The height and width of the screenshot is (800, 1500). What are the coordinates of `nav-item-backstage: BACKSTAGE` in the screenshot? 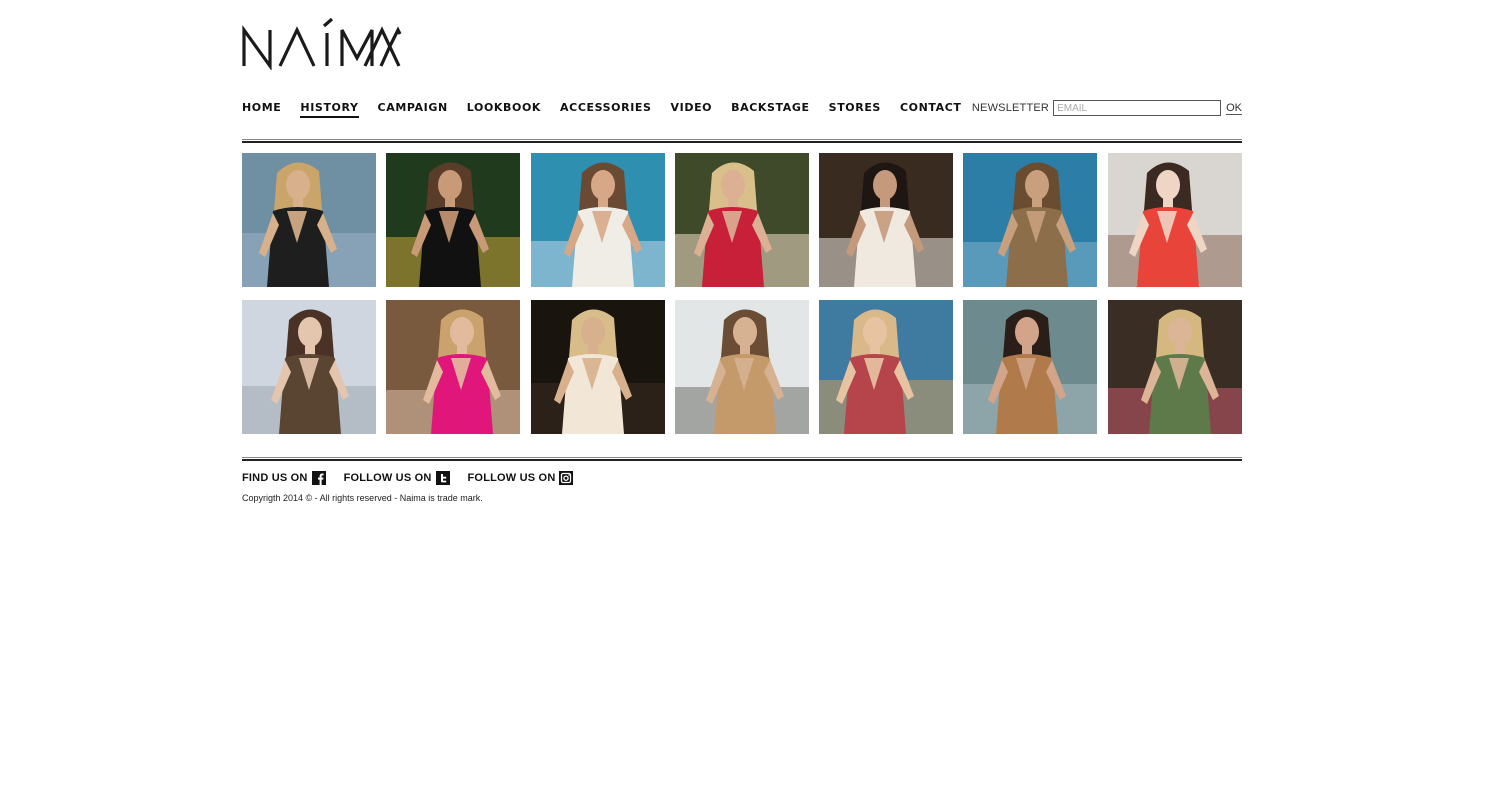 It's located at (770, 109).